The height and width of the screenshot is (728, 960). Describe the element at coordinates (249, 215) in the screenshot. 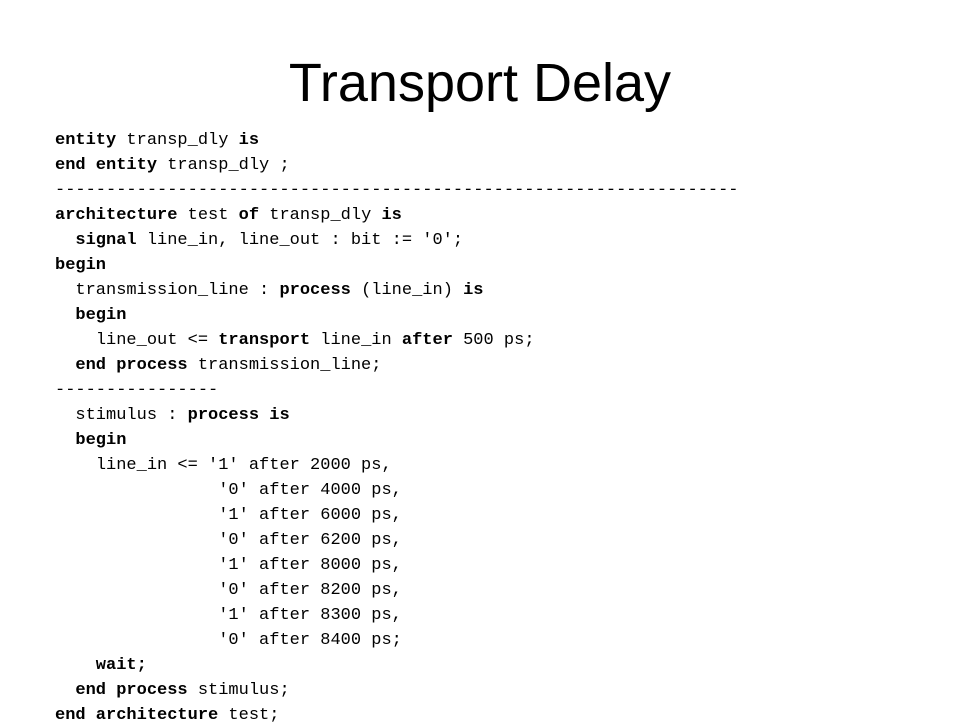

I see `code-keyword: of` at that location.